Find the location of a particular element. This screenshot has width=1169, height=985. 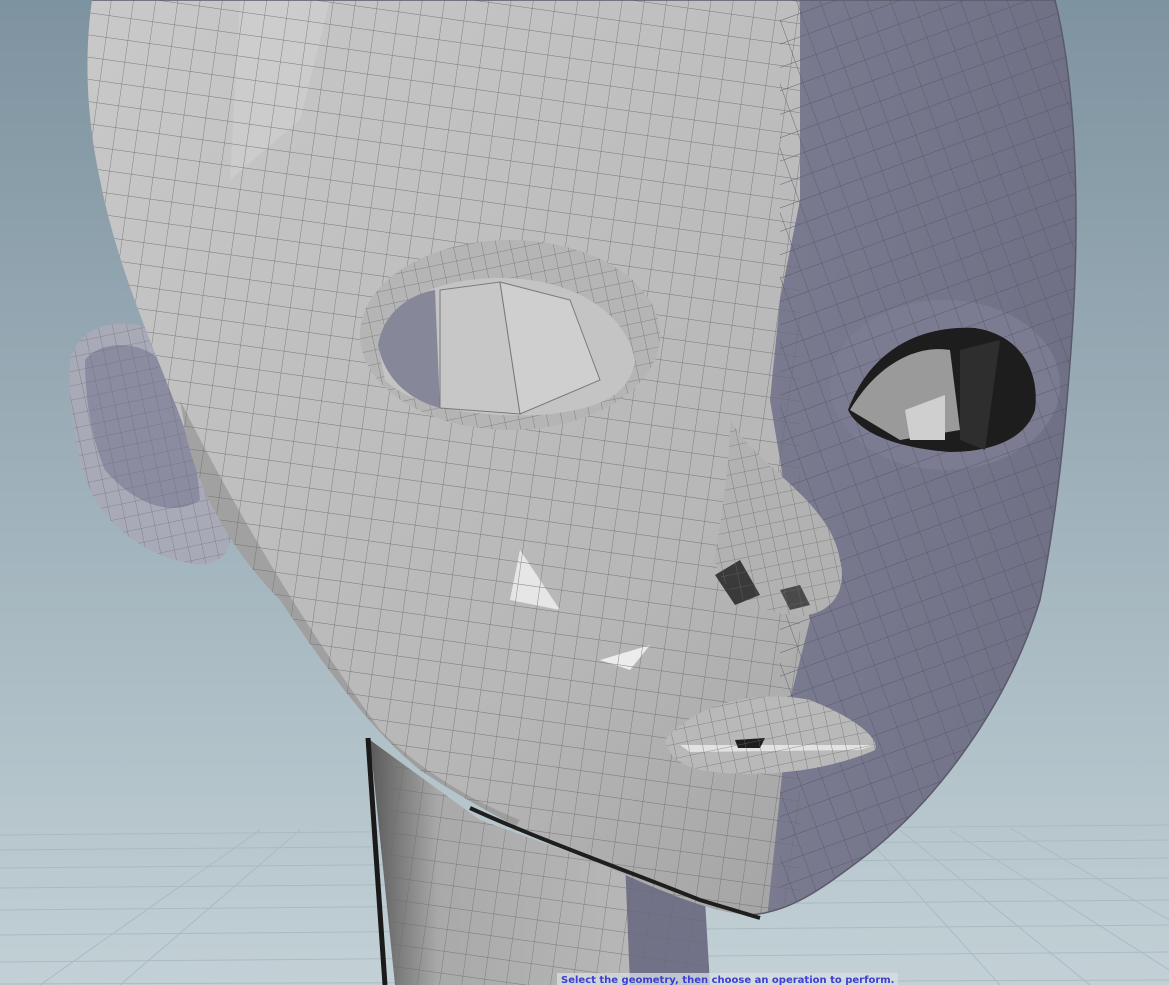

left-eye-socket is located at coordinates (510, 335).